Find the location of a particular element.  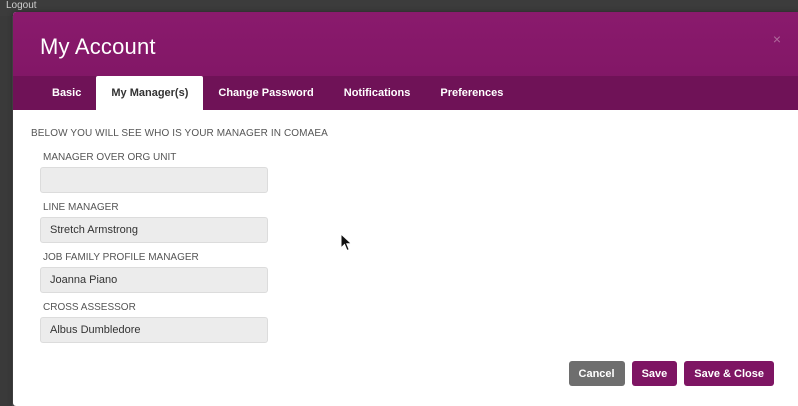

field-cross-assessor: CROSS ASSESSOR Albus Dumbledore is located at coordinates (154, 322).